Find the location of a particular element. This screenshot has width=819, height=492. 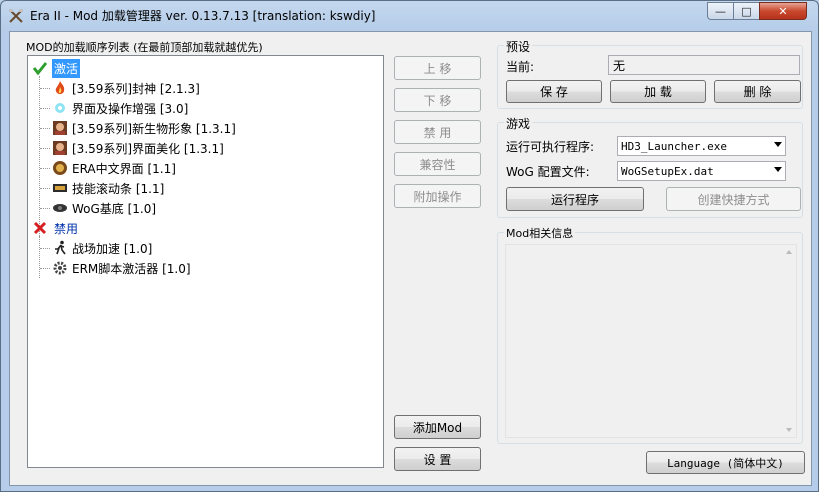

sparkle-icon is located at coordinates (60, 108).